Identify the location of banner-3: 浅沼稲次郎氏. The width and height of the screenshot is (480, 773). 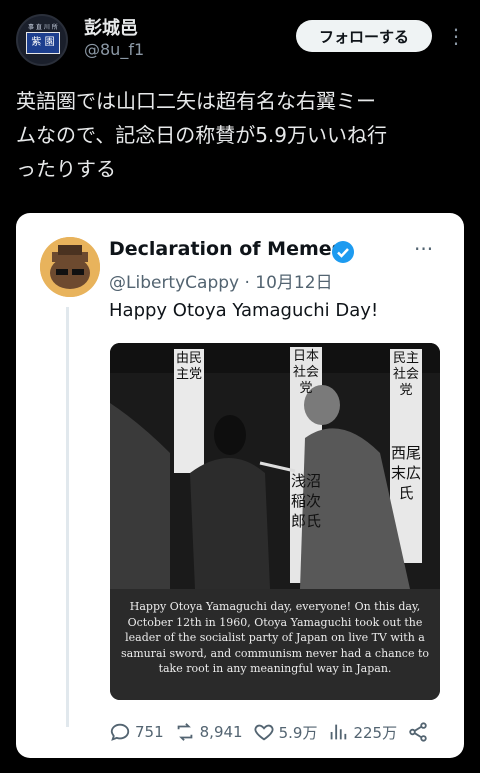
(305, 501).